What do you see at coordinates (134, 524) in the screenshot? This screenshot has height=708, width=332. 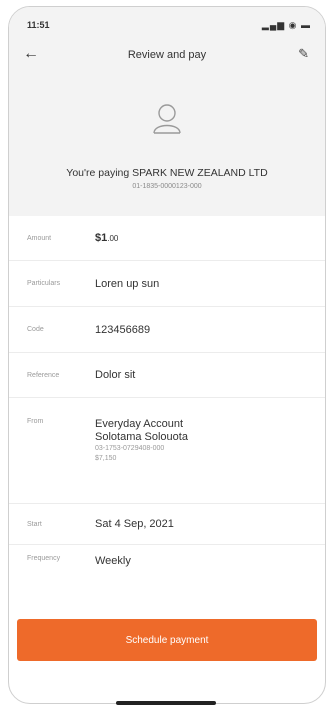 I see `start-value: Sat 4 Sep, 2021` at bounding box center [134, 524].